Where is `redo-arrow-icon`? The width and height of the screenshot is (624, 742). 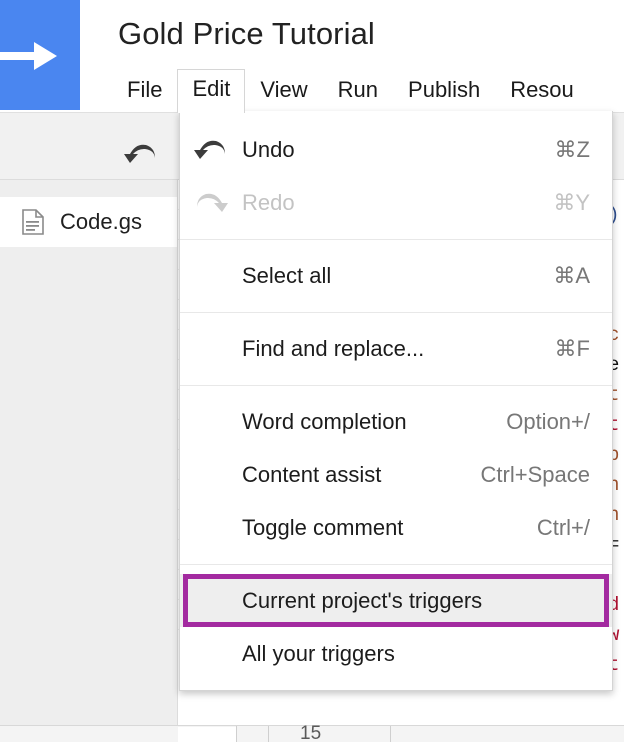
redo-arrow-icon is located at coordinates (212, 202).